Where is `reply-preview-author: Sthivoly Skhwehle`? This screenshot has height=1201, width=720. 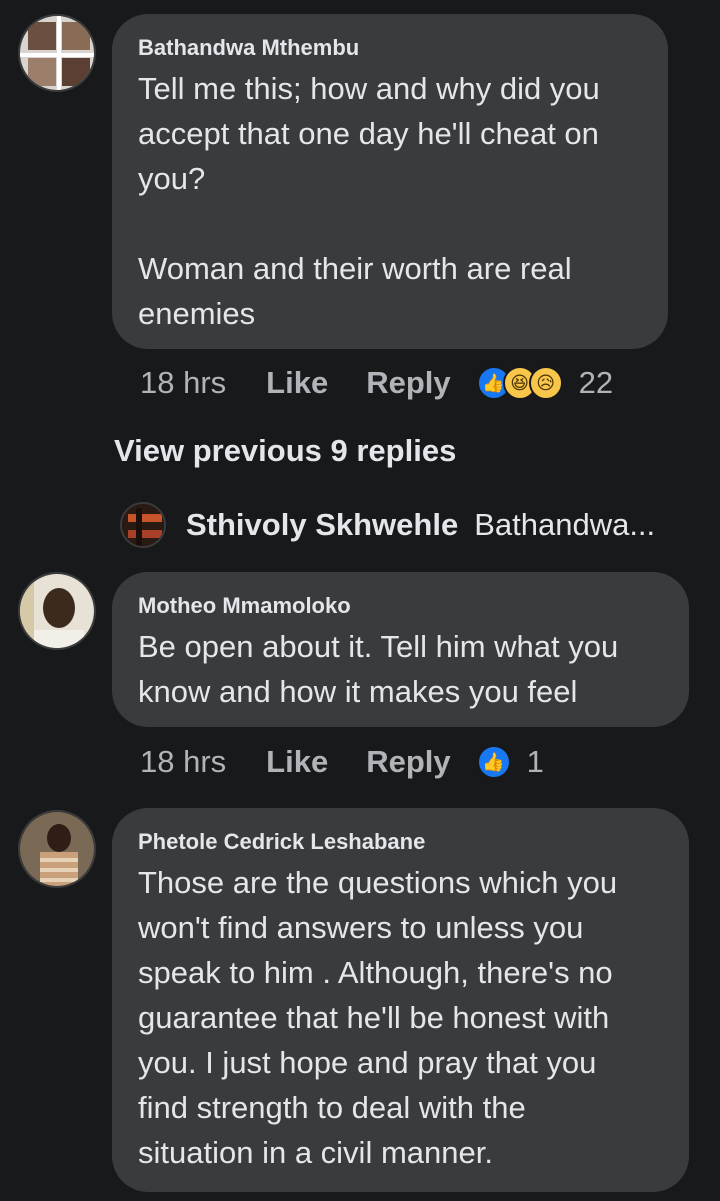 reply-preview-author: Sthivoly Skhwehle is located at coordinates (322, 525).